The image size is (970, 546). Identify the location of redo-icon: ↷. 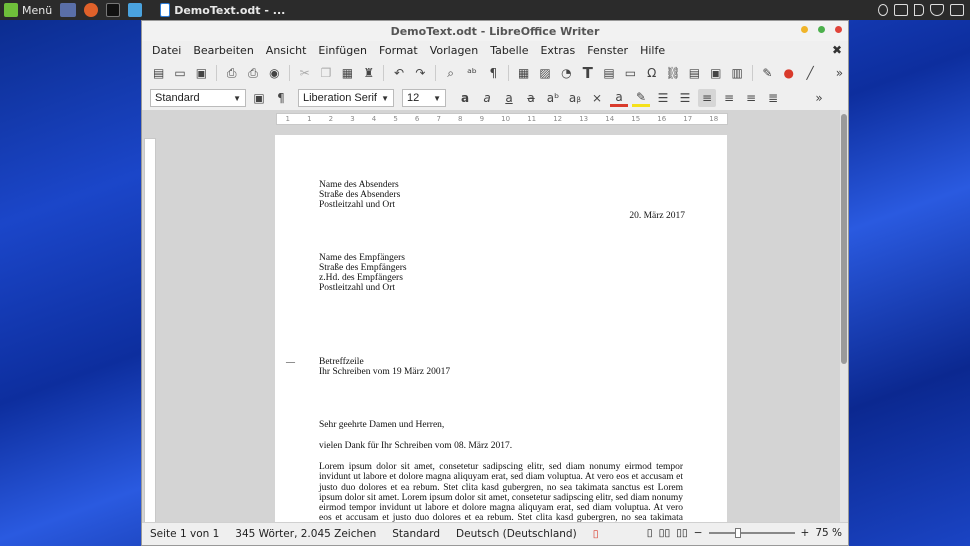
(420, 73).